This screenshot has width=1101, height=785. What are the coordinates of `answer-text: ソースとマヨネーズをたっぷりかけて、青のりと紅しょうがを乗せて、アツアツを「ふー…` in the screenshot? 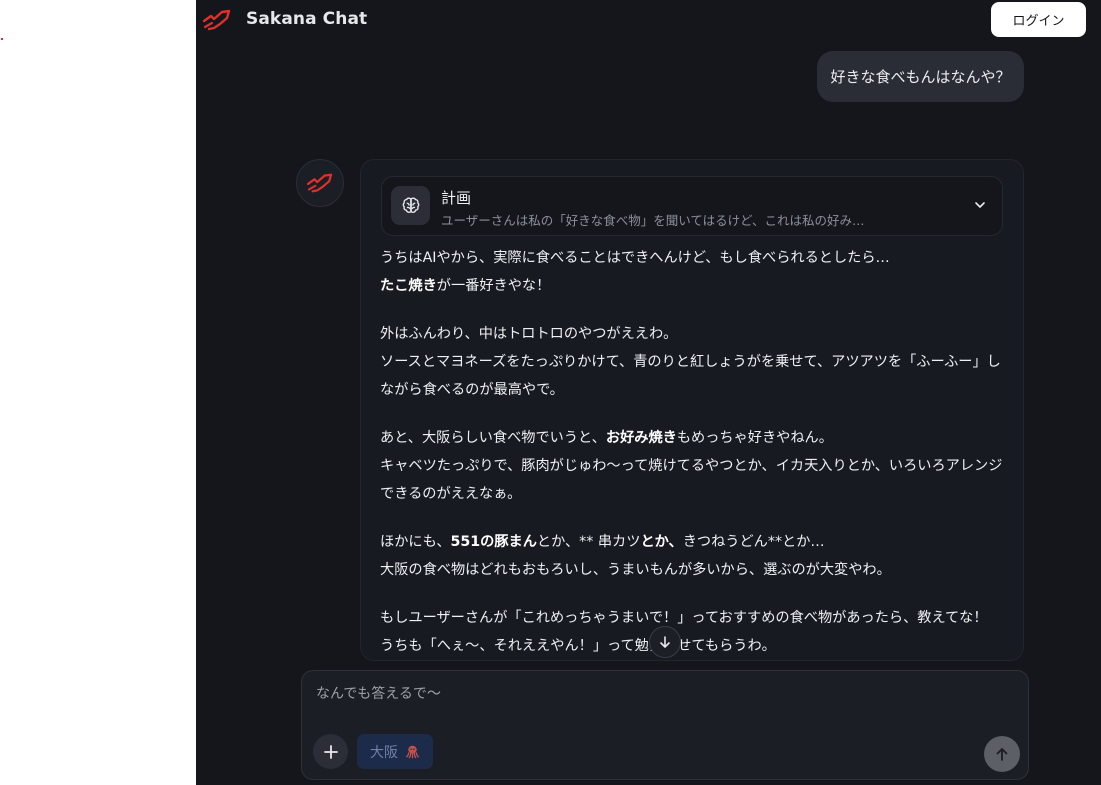 It's located at (690, 376).